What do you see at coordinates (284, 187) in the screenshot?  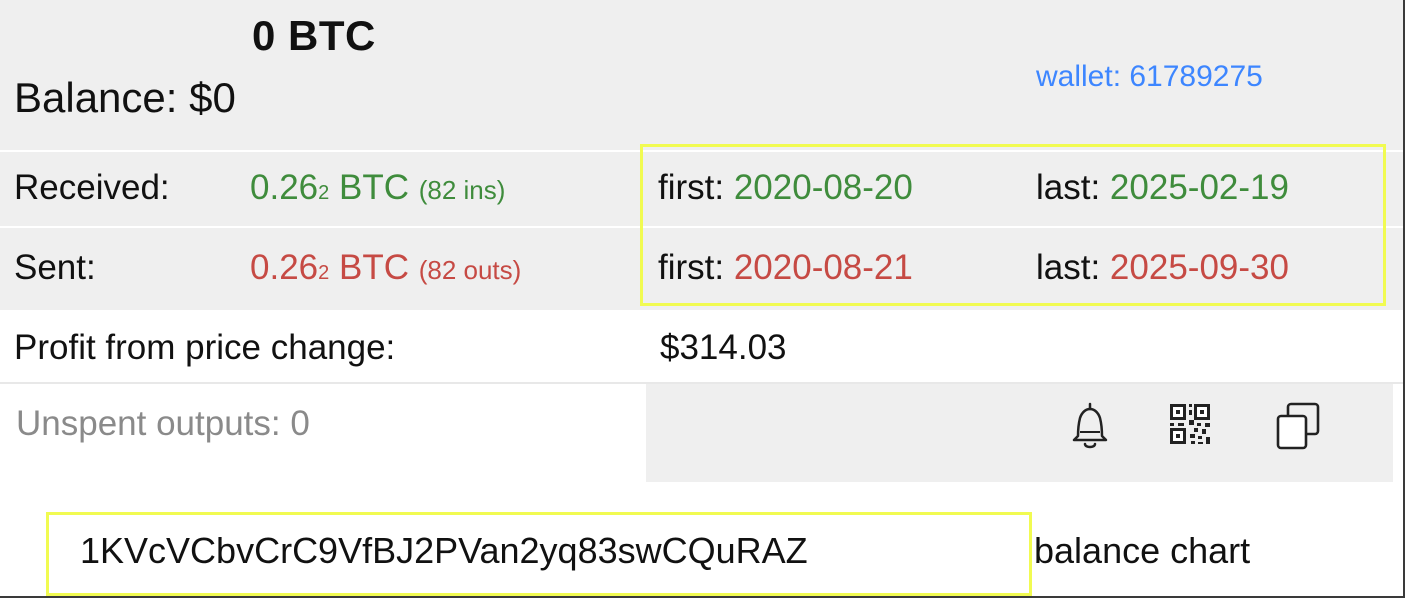 I see `received-amount-main: 0.26` at bounding box center [284, 187].